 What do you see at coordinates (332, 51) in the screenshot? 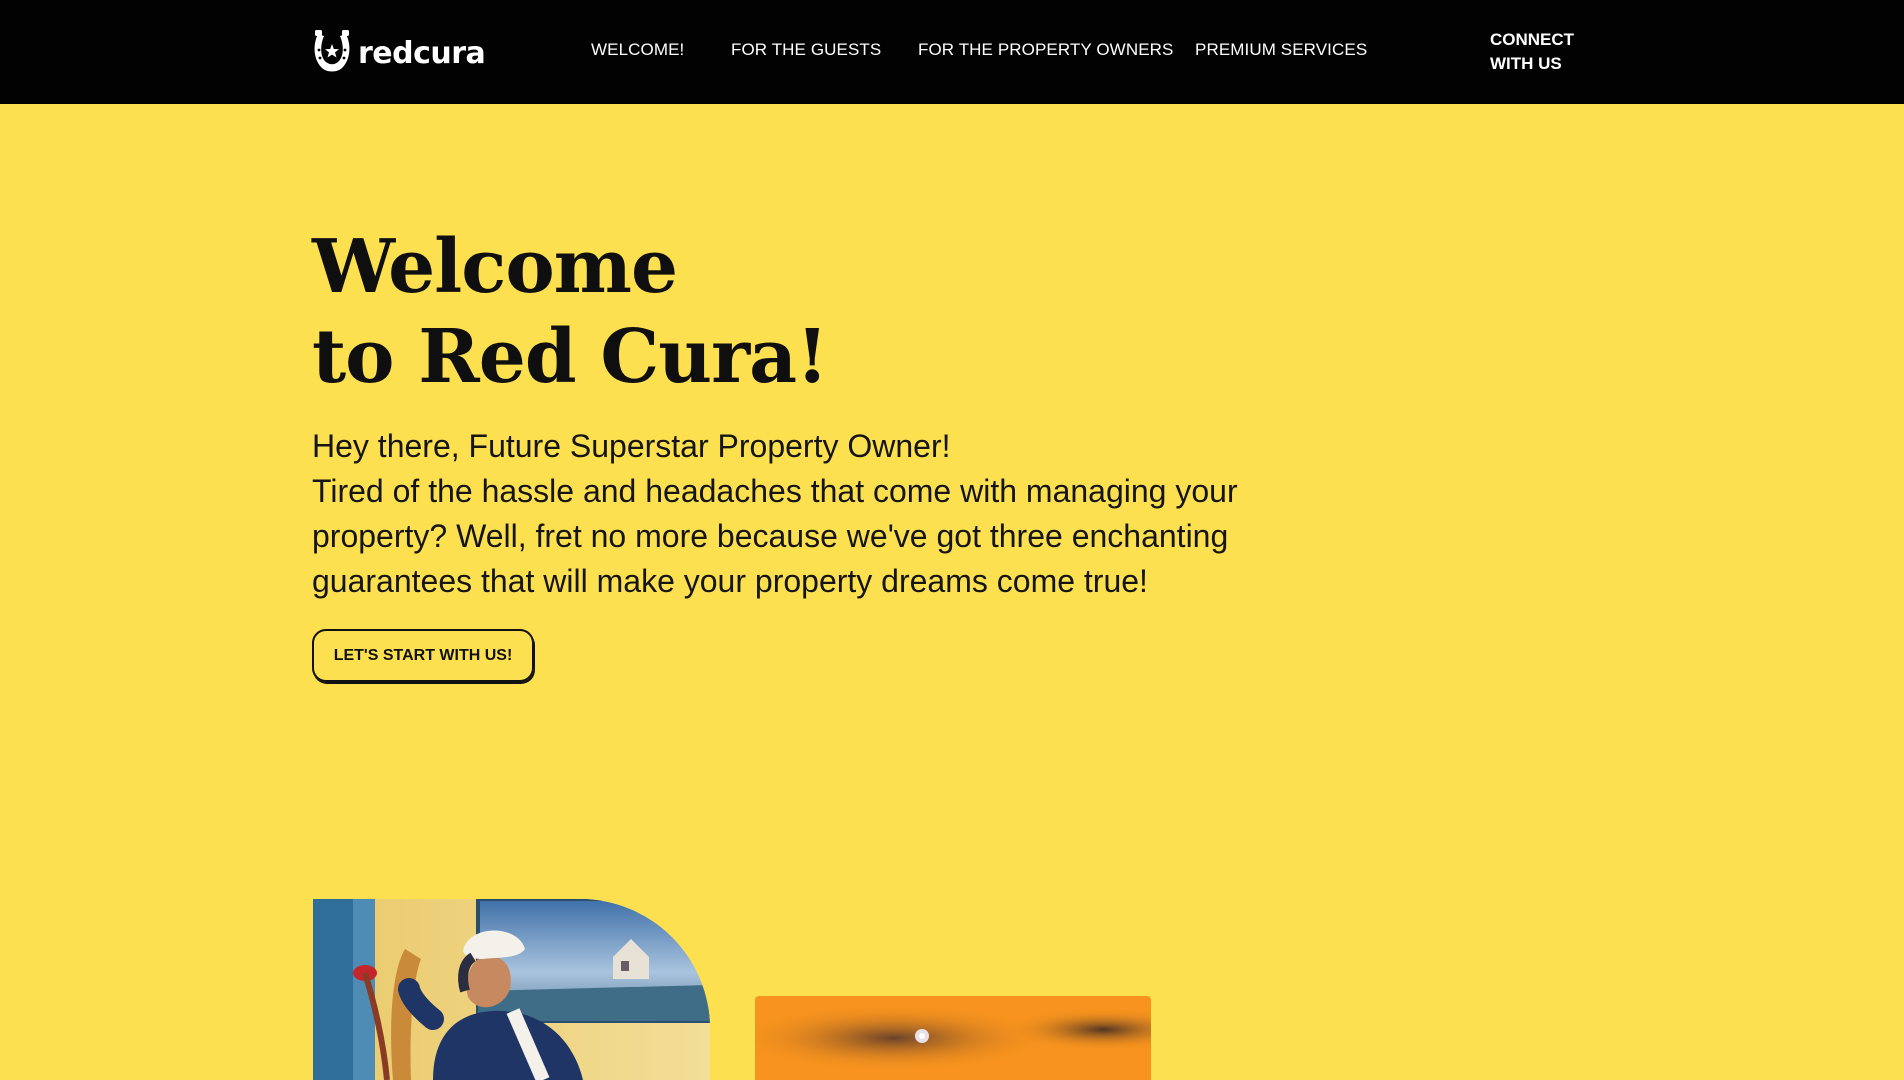
I see `horseshoe-icon` at bounding box center [332, 51].